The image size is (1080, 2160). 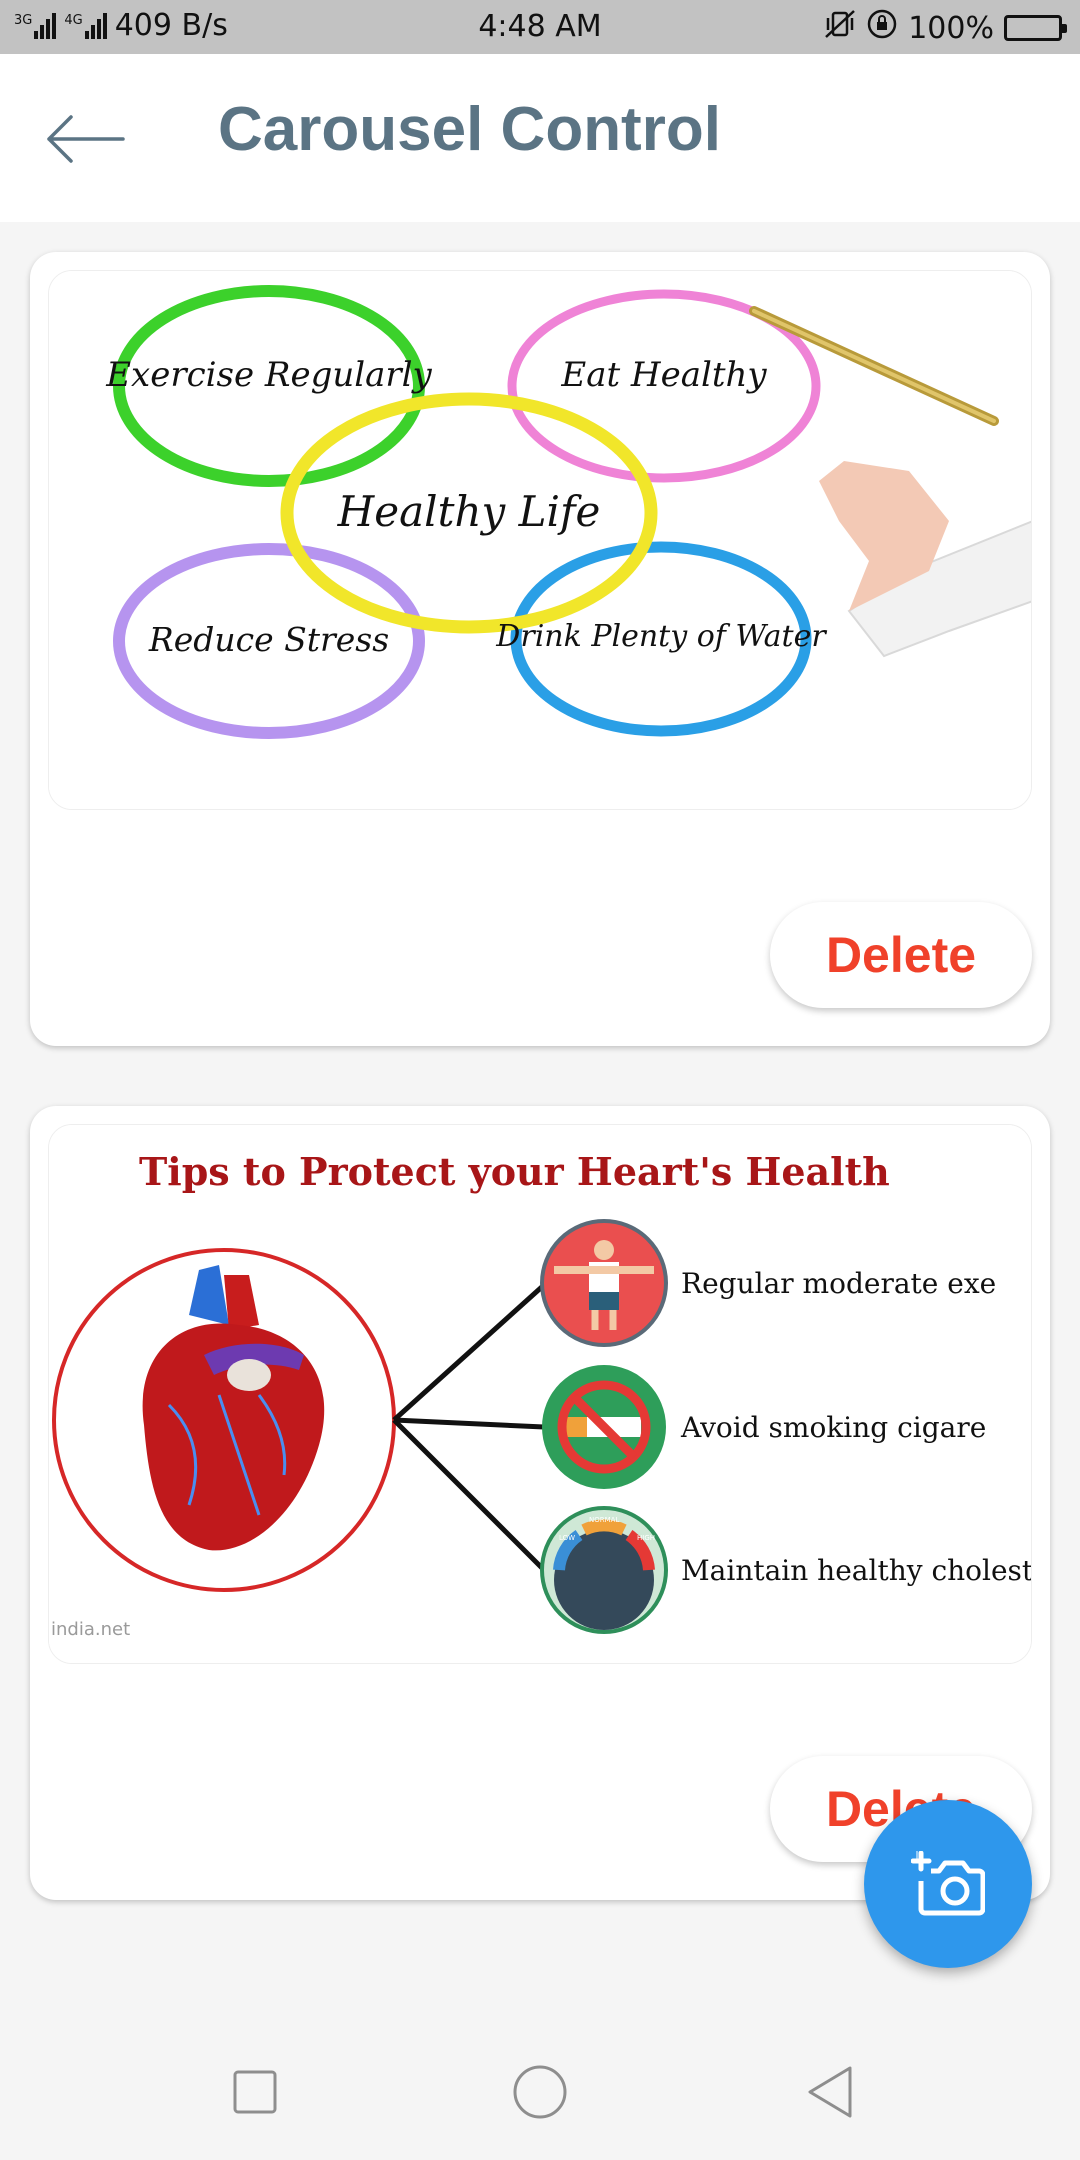 I want to click on back-nav-button, so click(x=830, y=2092).